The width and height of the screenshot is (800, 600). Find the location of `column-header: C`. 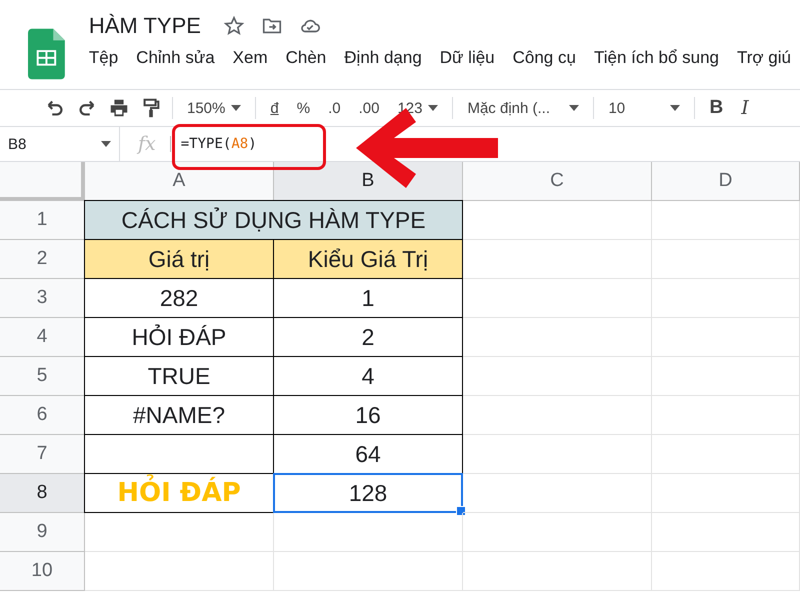

column-header: C is located at coordinates (557, 181).